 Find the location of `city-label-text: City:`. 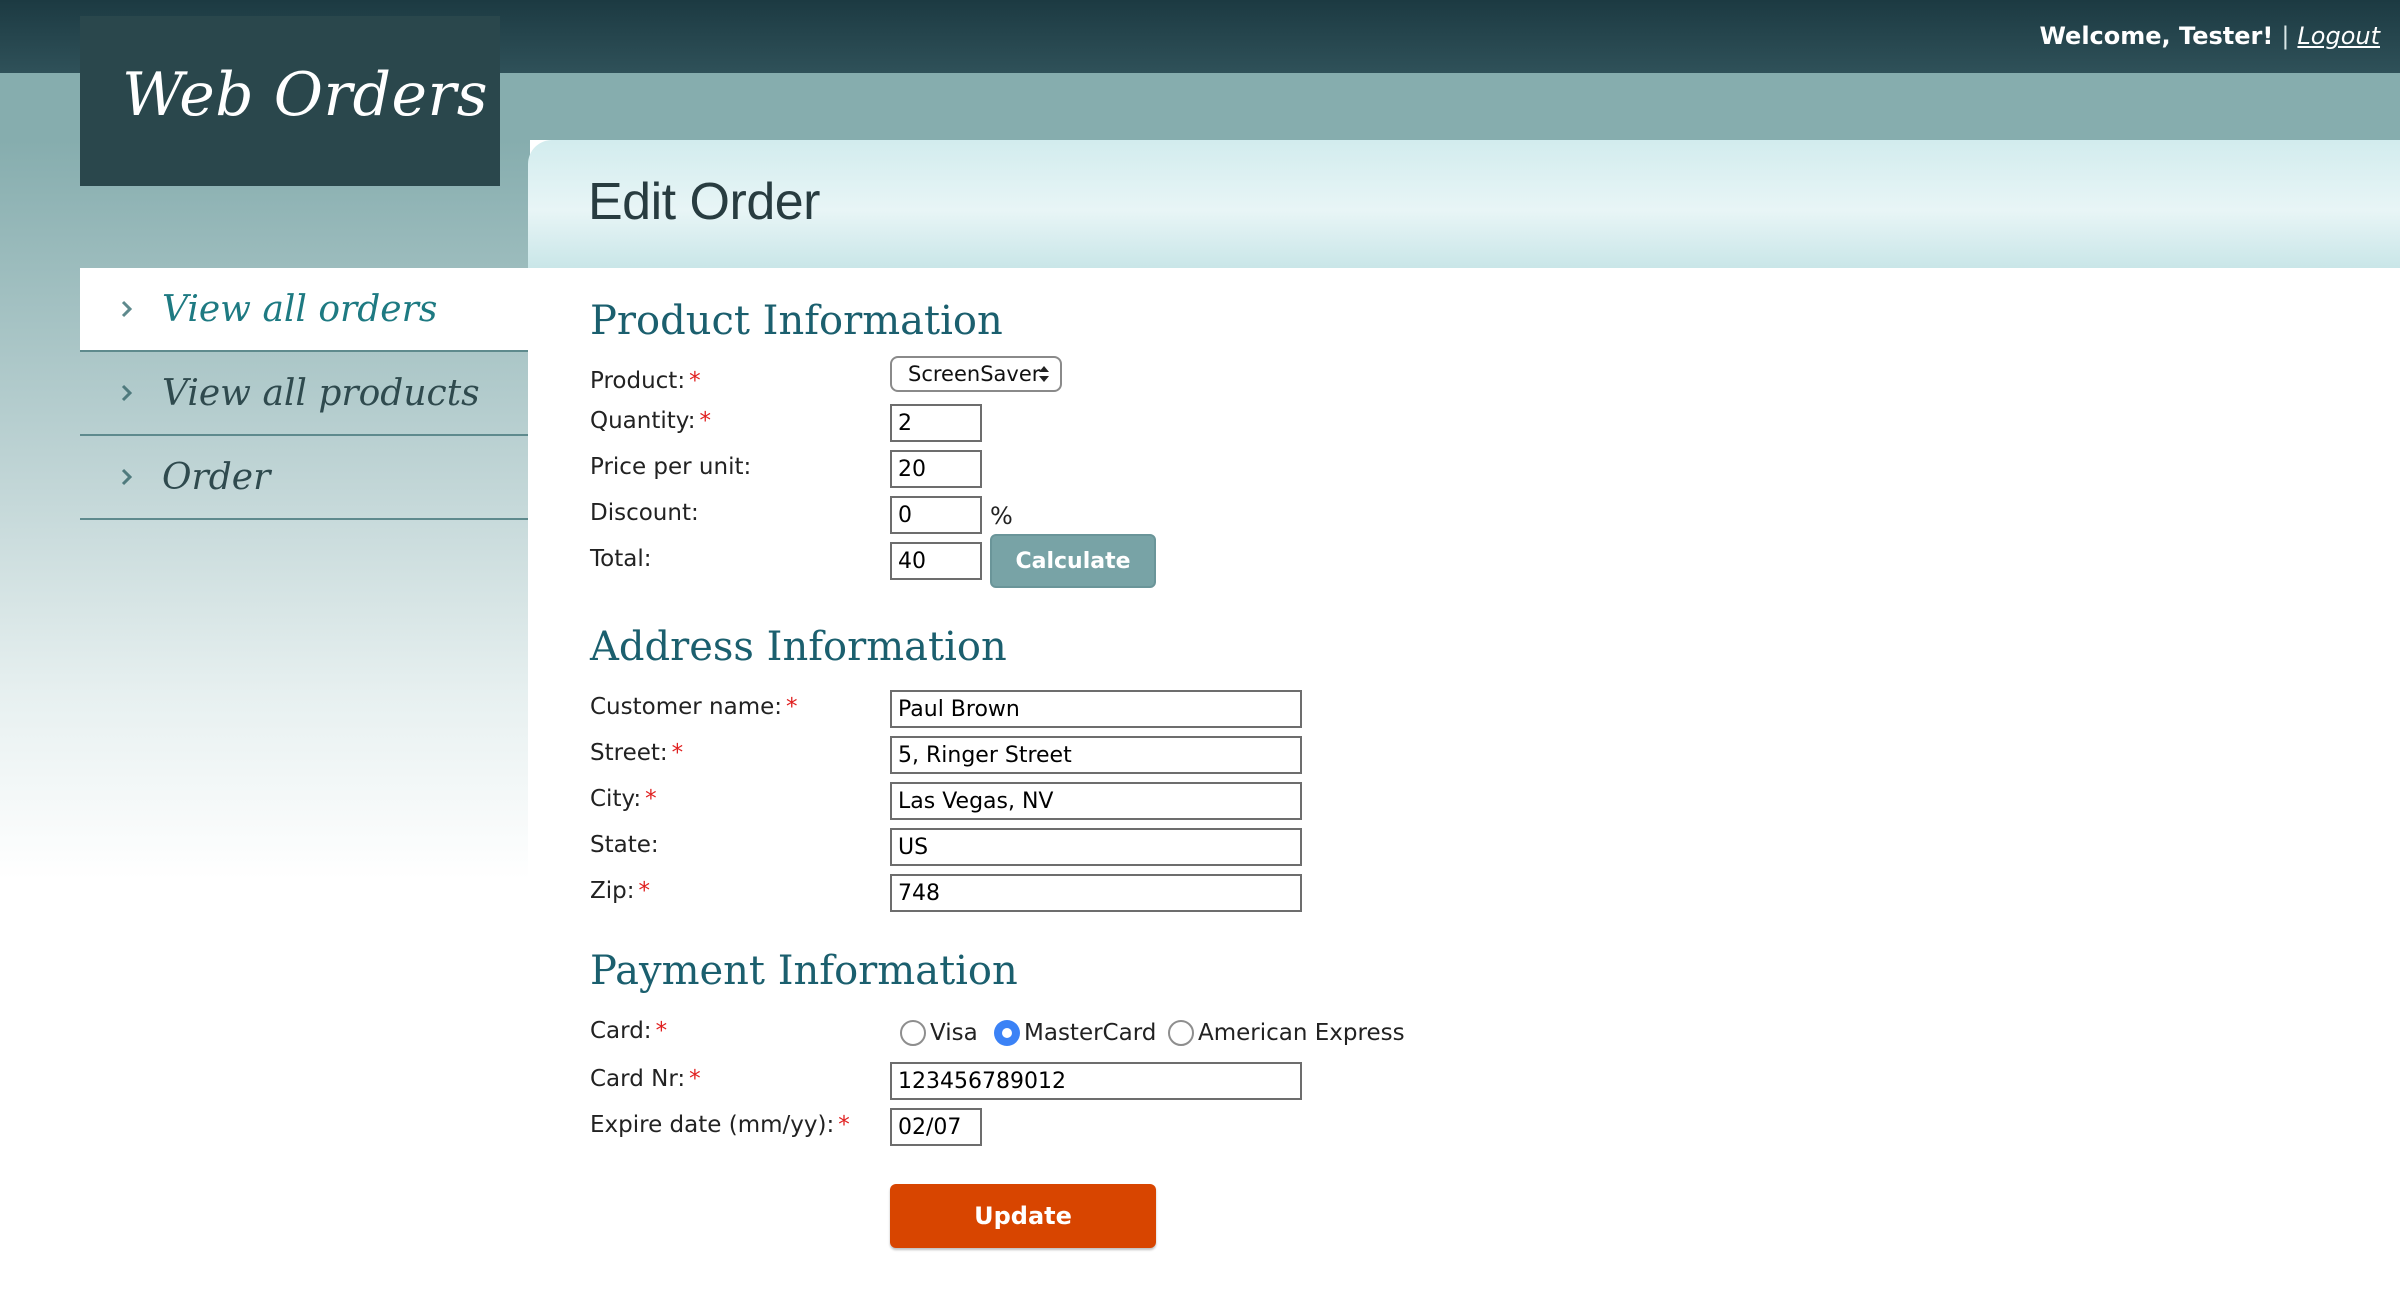

city-label-text: City: is located at coordinates (616, 799).